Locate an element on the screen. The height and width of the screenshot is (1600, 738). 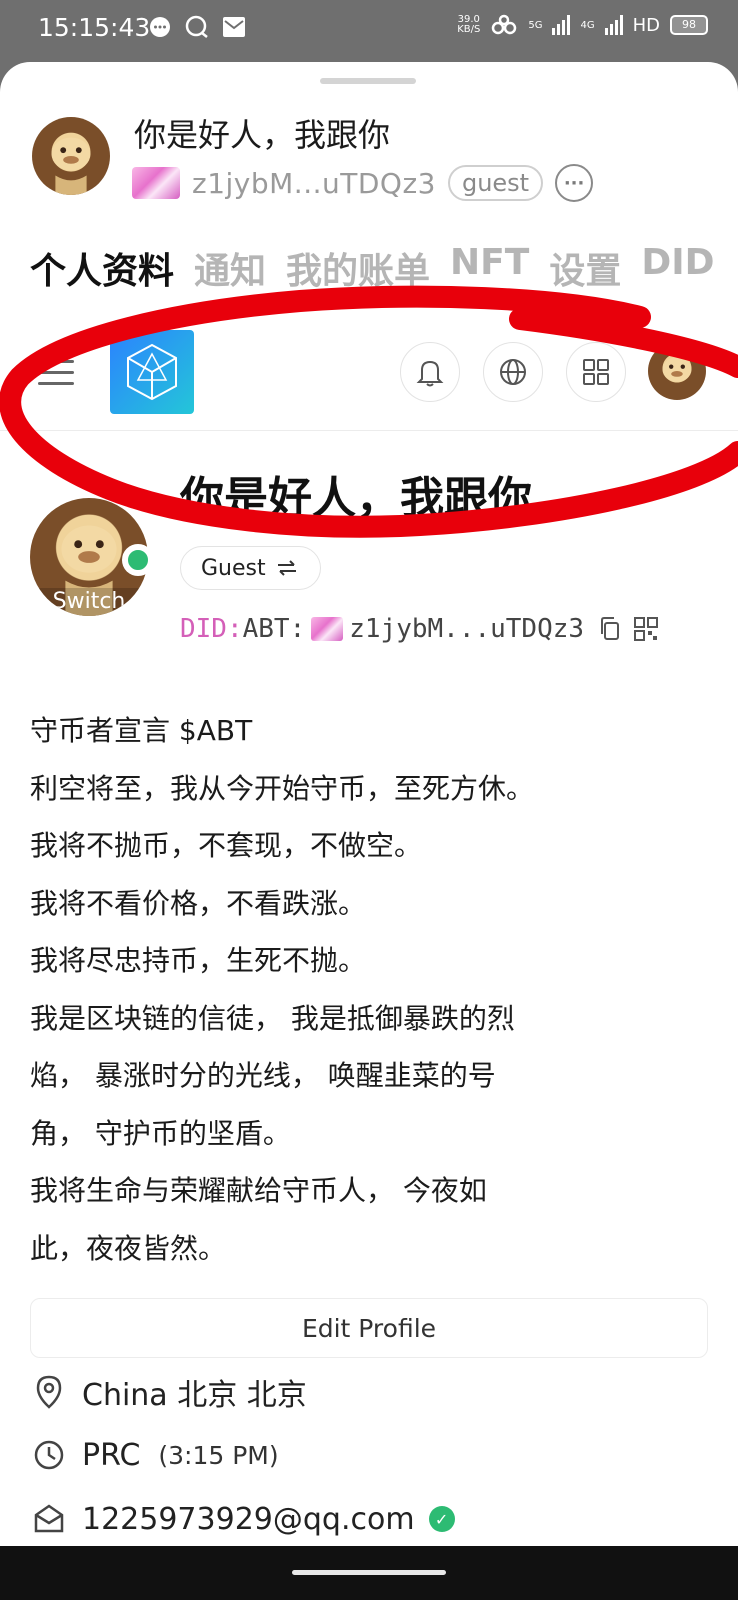
timezone-text: PRC is located at coordinates (111, 1455).